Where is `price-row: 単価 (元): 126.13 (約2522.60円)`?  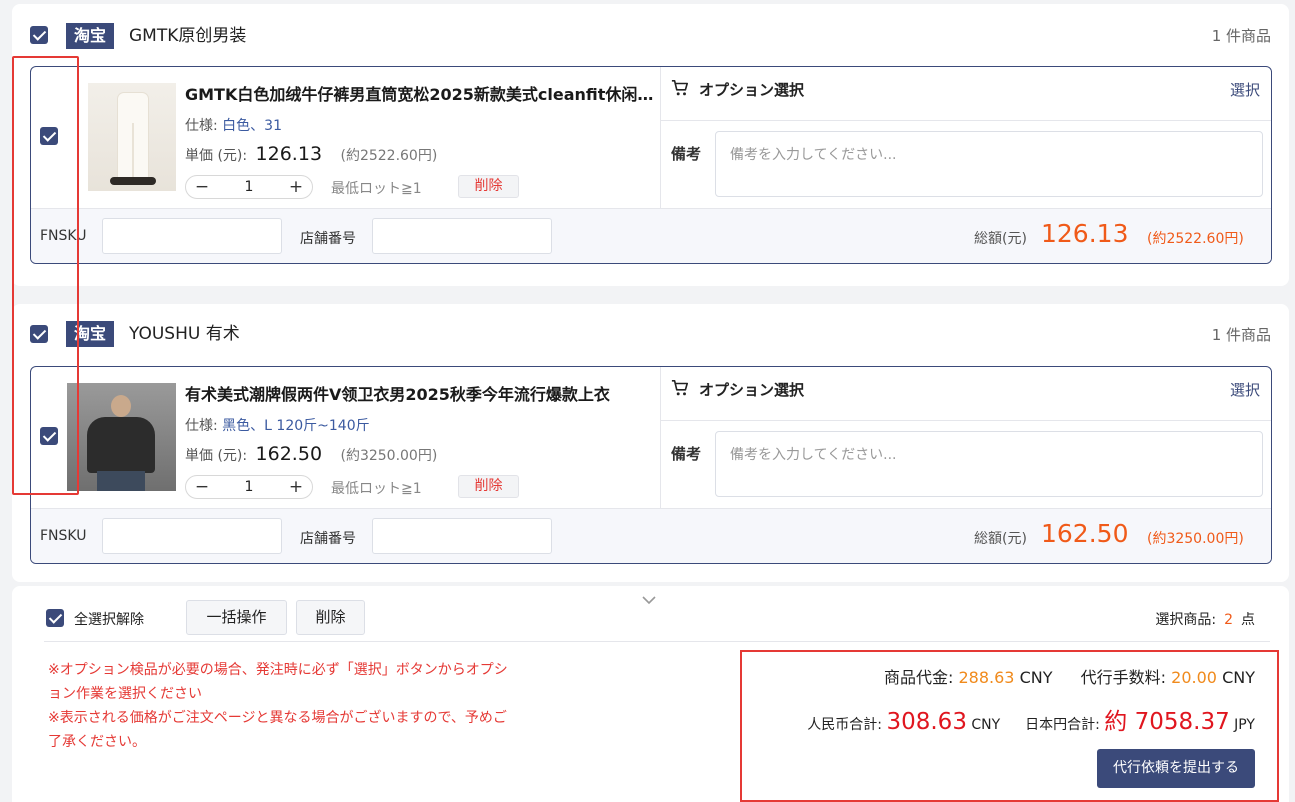 price-row: 単価 (元): 126.13 (約2522.60円) is located at coordinates (311, 154).